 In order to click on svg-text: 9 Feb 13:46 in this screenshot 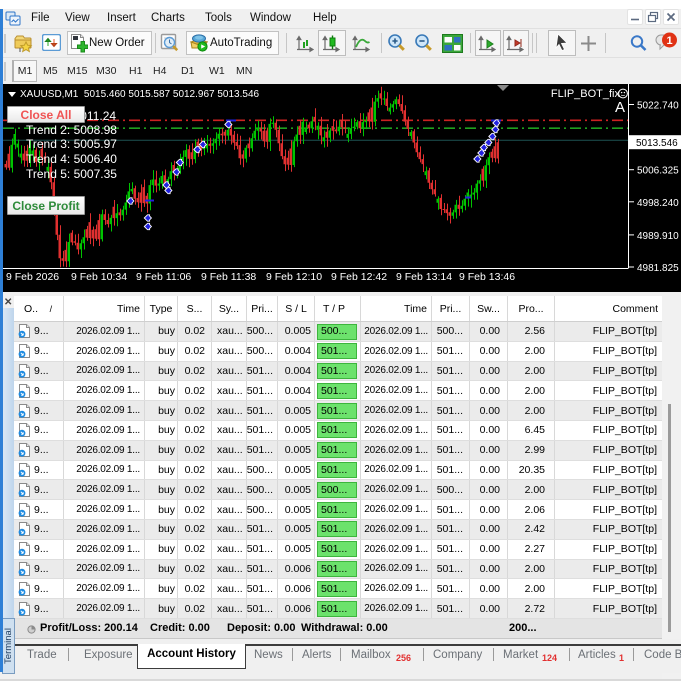, I will do `click(487, 277)`.